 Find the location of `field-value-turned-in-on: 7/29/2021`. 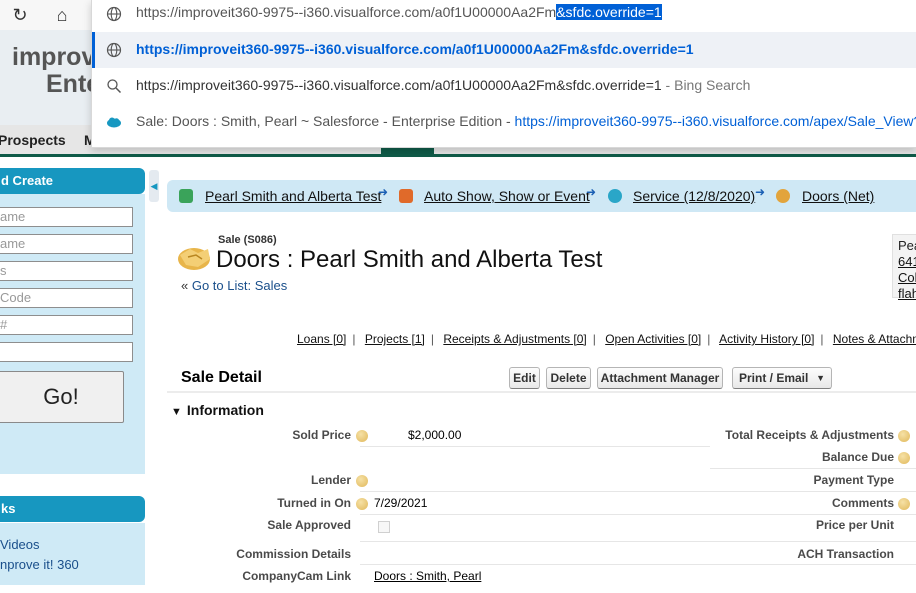

field-value-turned-in-on: 7/29/2021 is located at coordinates (401, 503).